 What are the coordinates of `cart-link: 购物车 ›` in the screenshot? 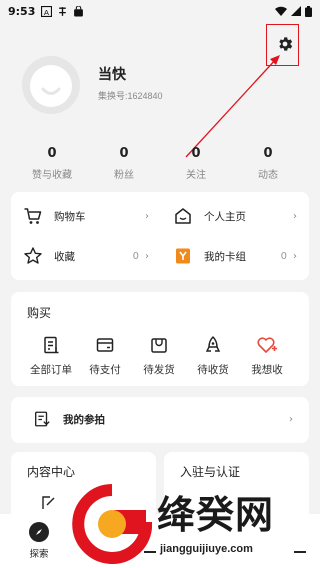 It's located at (86, 216).